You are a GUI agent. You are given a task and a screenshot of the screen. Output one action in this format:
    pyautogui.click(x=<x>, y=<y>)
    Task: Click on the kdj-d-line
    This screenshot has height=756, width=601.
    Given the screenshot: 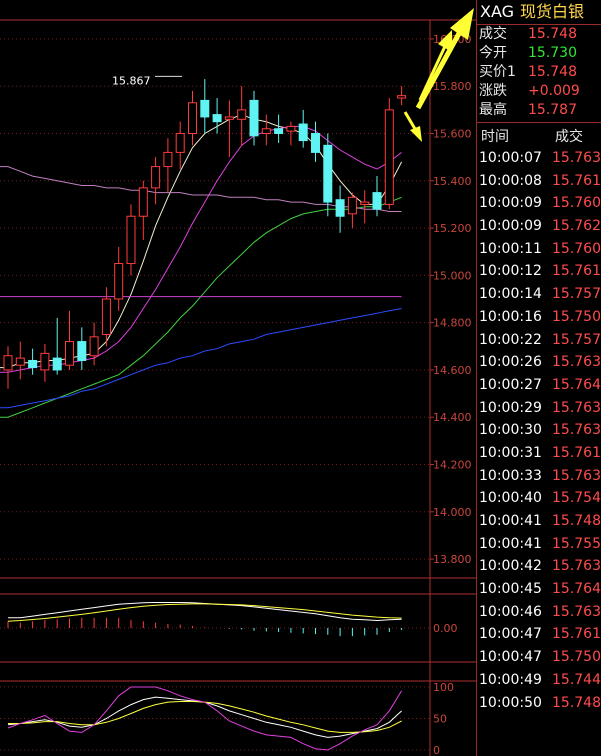 What is the action you would take?
    pyautogui.click(x=205, y=717)
    